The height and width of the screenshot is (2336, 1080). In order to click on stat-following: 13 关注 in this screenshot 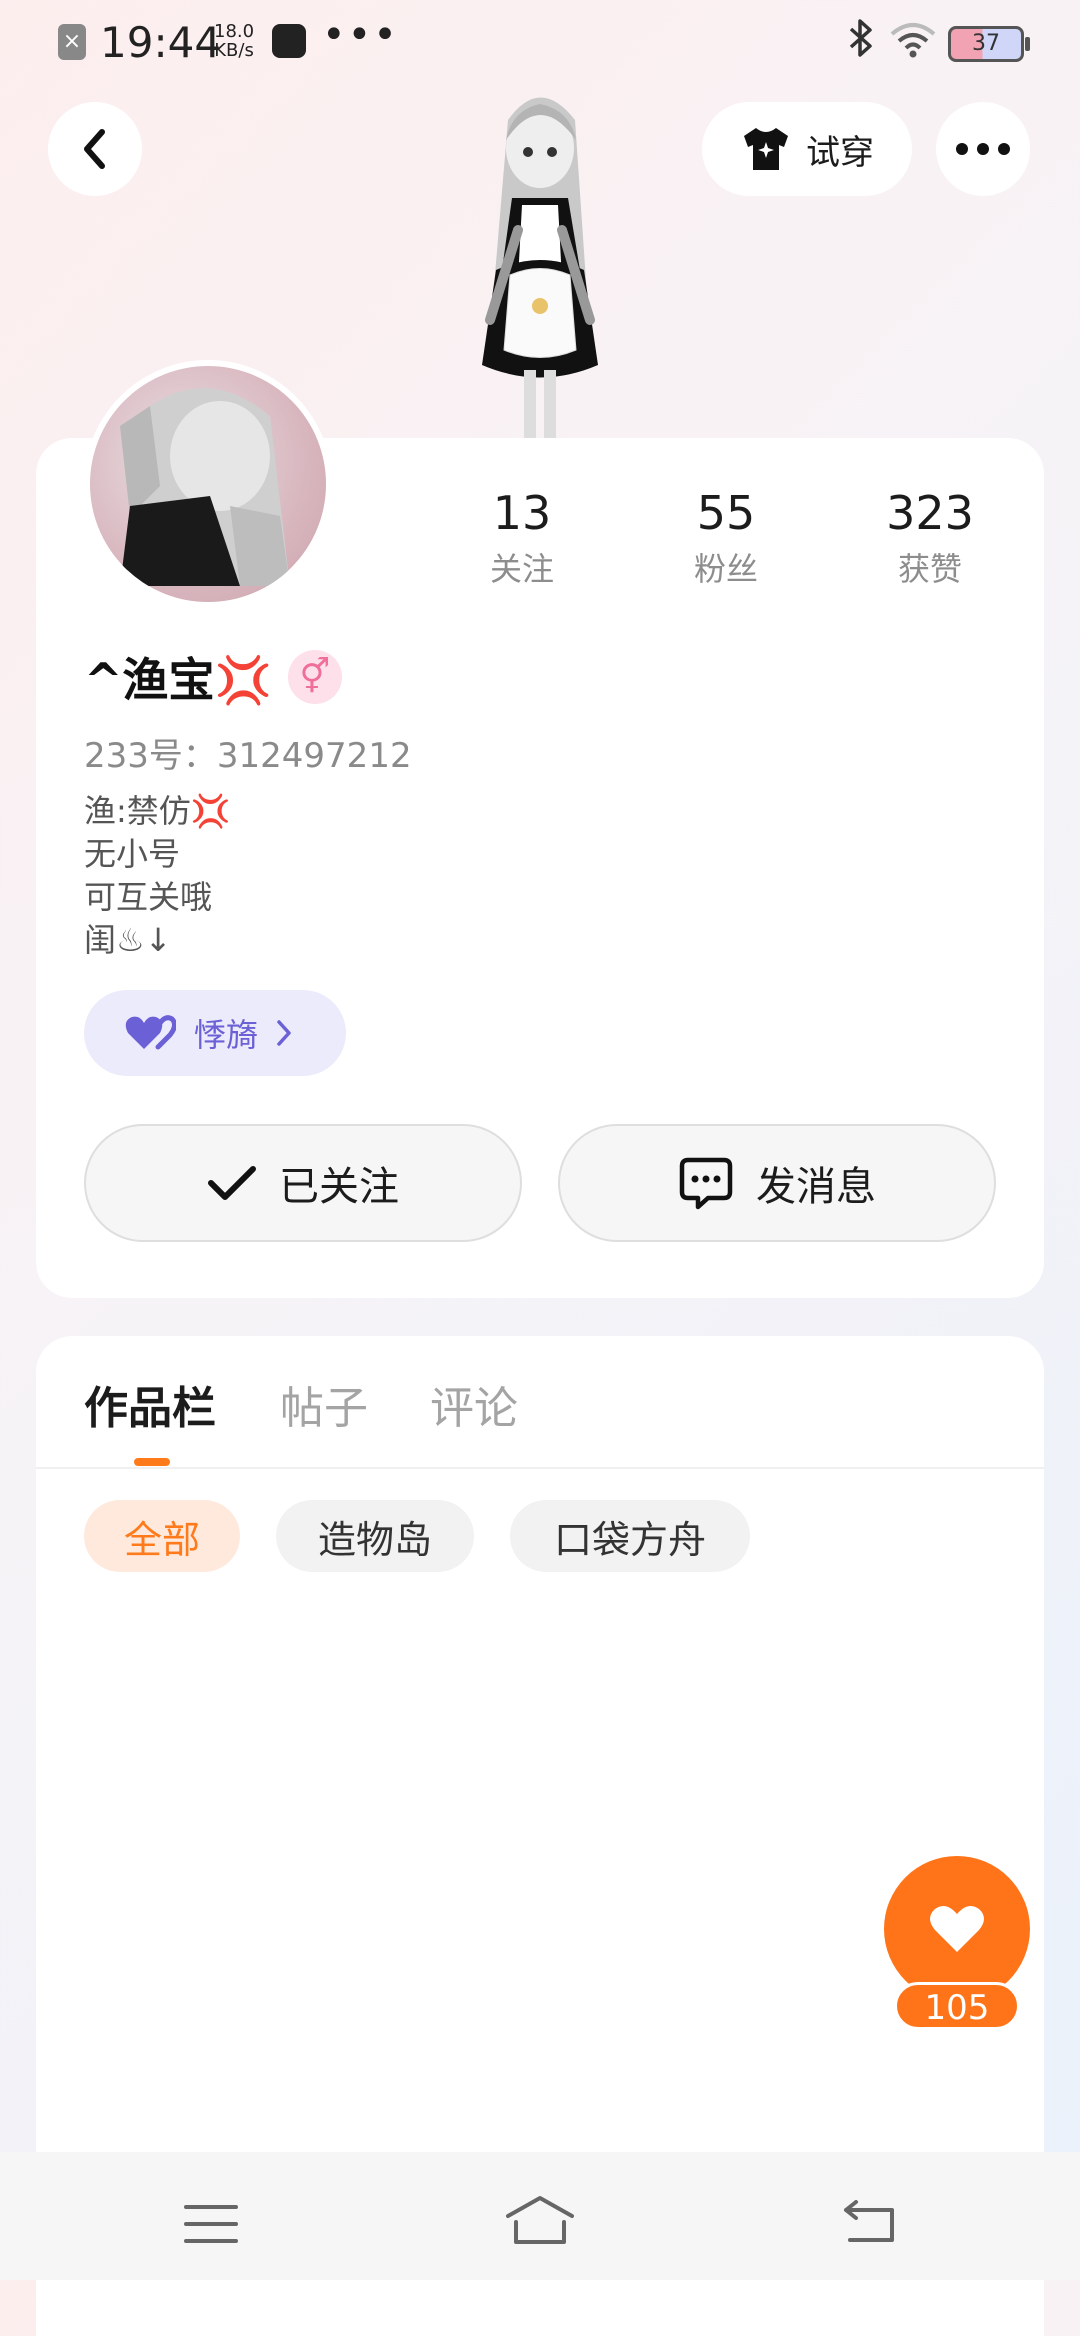, I will do `click(522, 538)`.